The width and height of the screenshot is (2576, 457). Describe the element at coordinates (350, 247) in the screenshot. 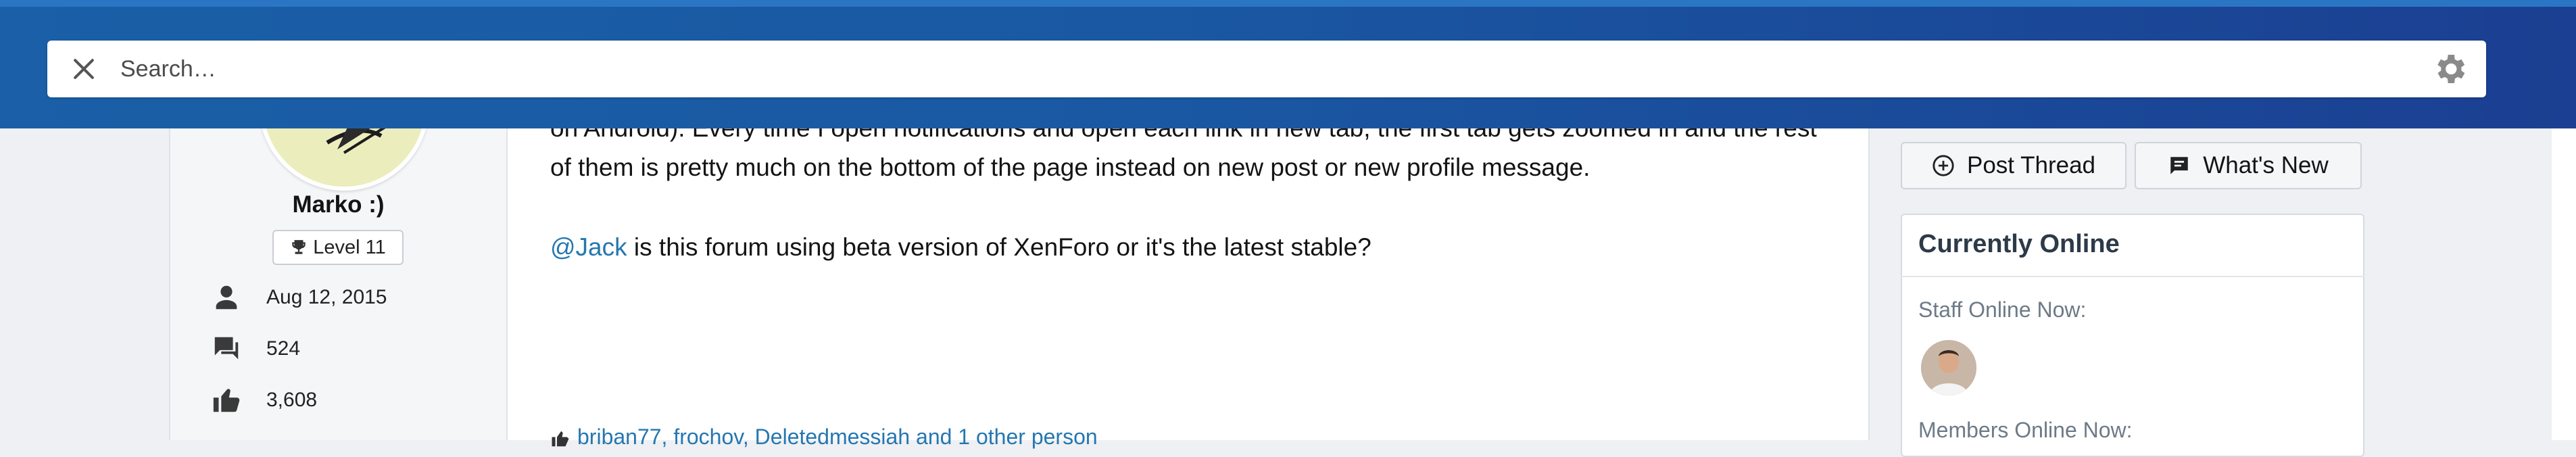

I see `user-level-label: Level 11` at that location.